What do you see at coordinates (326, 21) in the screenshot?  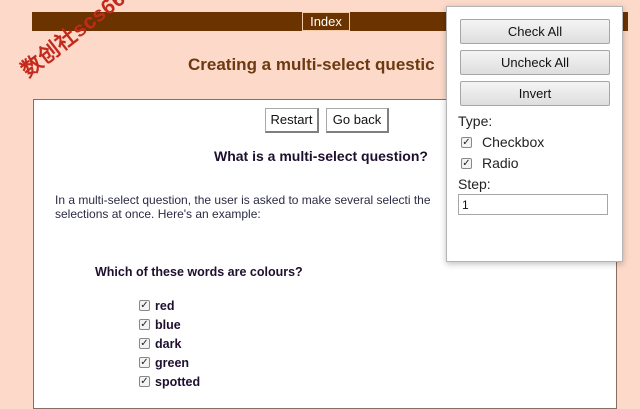 I see `index-button: Index` at bounding box center [326, 21].